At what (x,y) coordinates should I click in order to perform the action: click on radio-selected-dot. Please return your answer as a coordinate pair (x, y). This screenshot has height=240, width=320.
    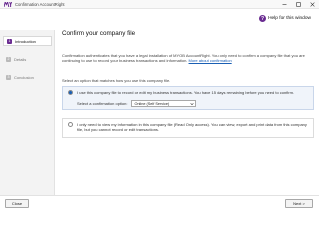
    Looking at the image, I should click on (70, 92).